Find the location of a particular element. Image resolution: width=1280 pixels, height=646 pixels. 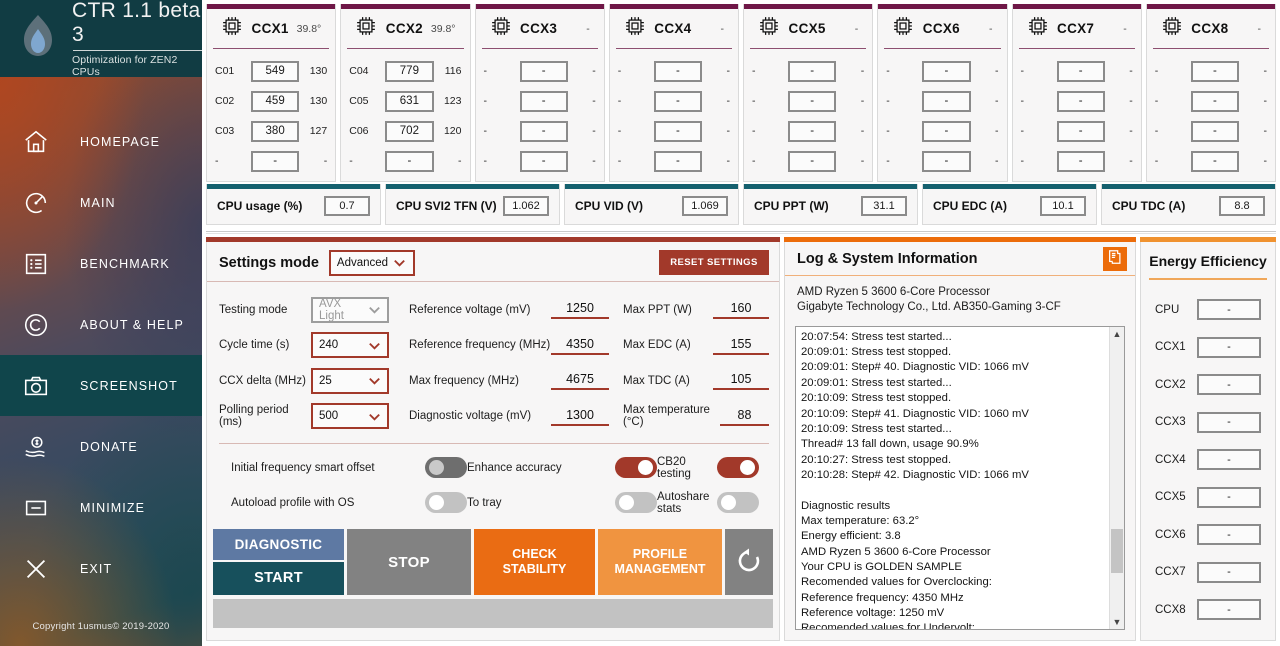

setting-select: 500 is located at coordinates (350, 416).